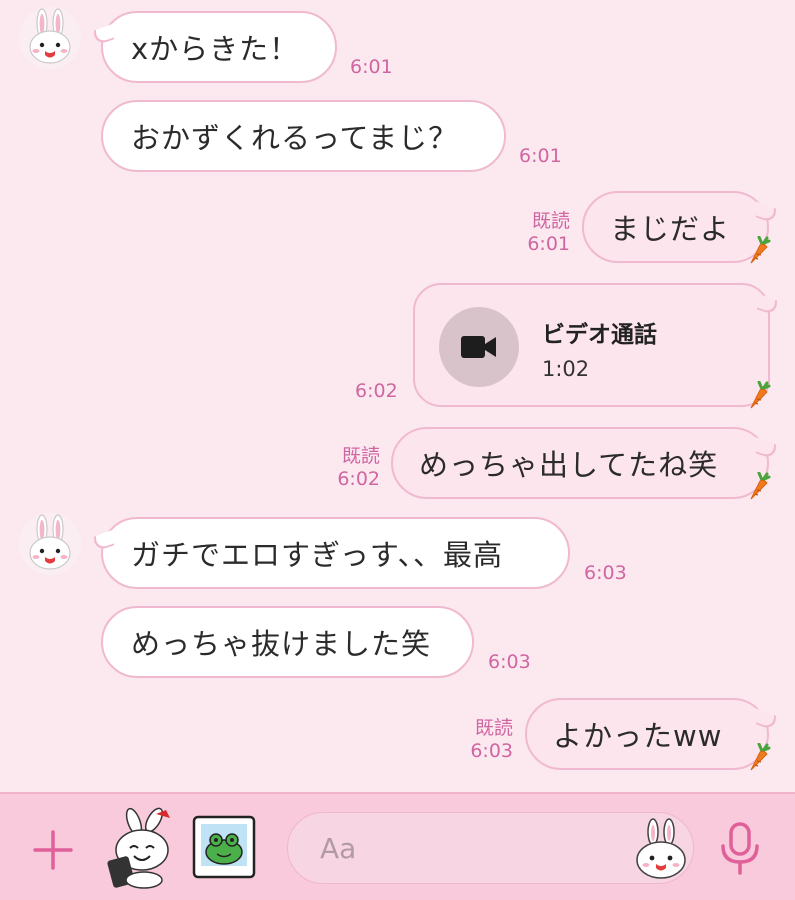  What do you see at coordinates (661, 849) in the screenshot?
I see `emoji-icon` at bounding box center [661, 849].